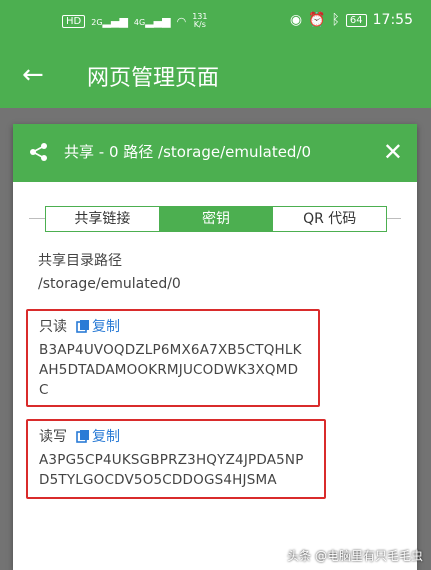 The image size is (431, 570). Describe the element at coordinates (200, 20) in the screenshot. I see `network-speed: 131 K/s` at that location.